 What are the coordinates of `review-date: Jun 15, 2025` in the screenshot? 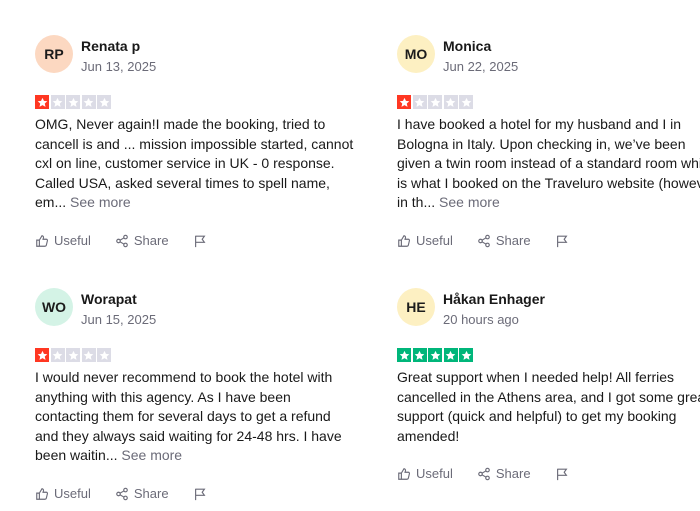 It's located at (119, 319).